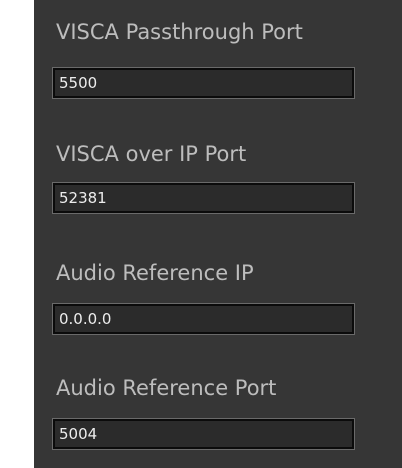  What do you see at coordinates (179, 32) in the screenshot?
I see `visca-passthrough-port-label: VISCA Passthrough Port` at bounding box center [179, 32].